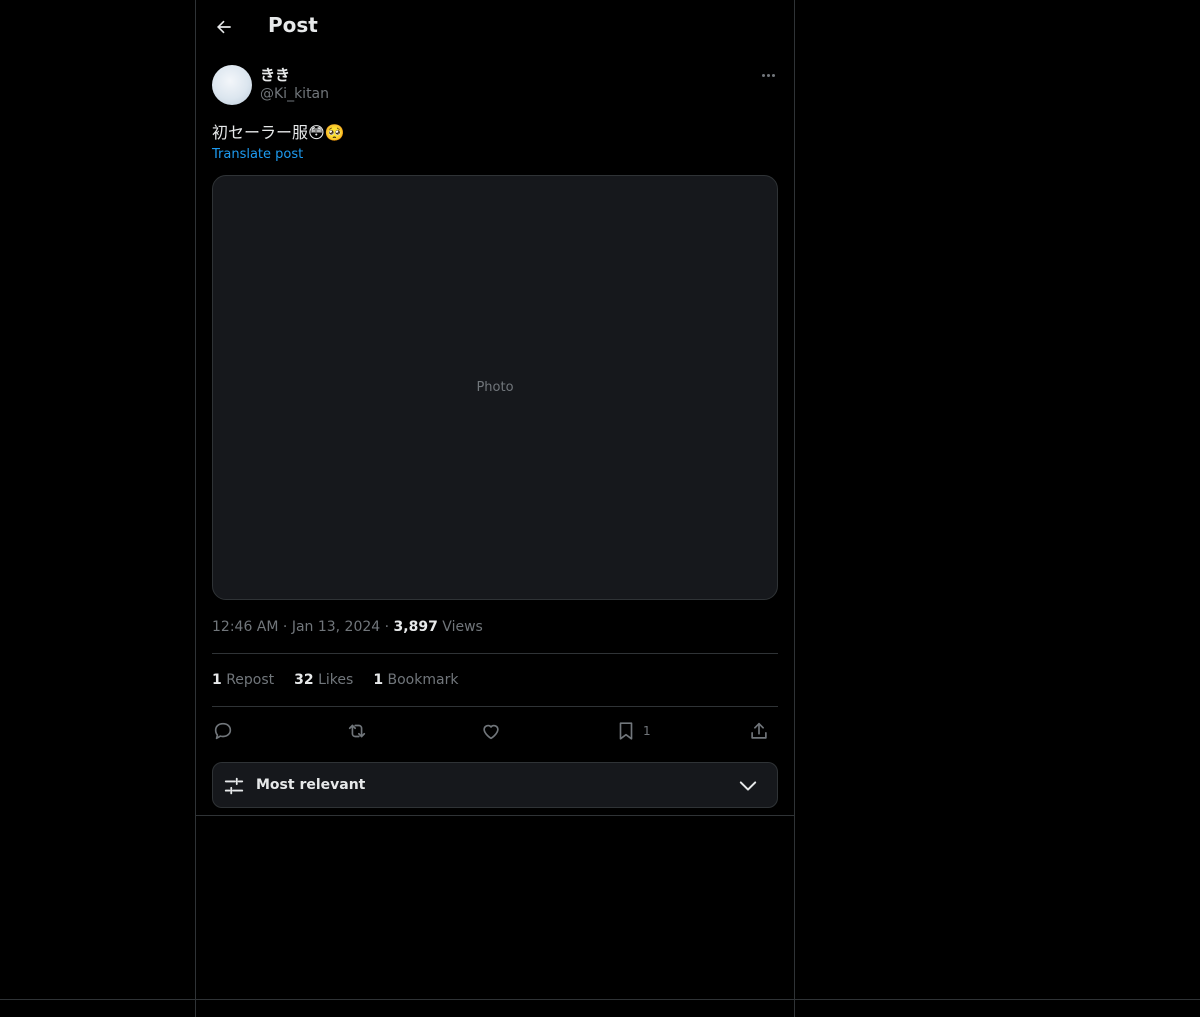  I want to click on back-button, so click(224, 27).